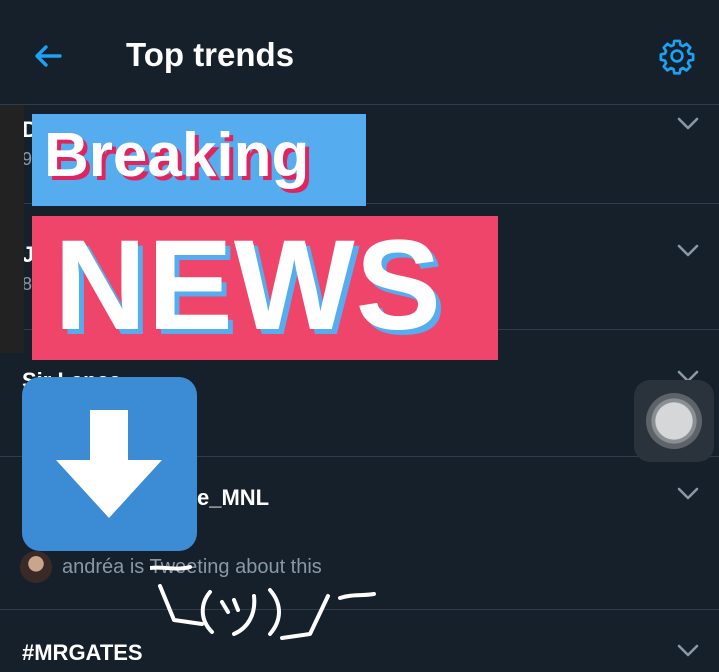  I want to click on page-title: Top trends, so click(210, 54).